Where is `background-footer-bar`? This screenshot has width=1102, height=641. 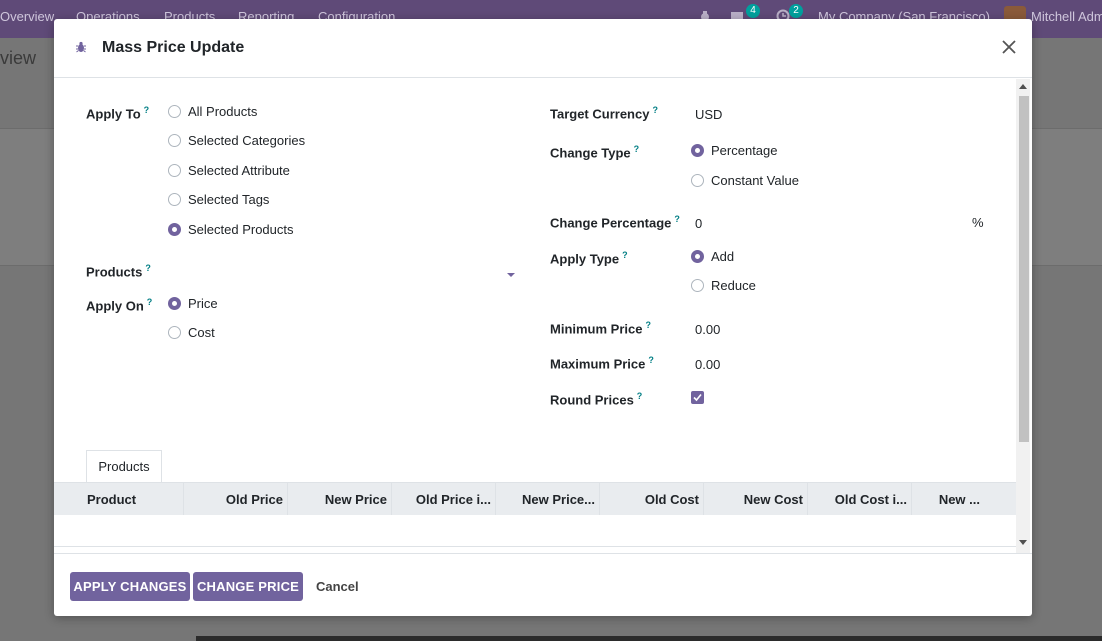
background-footer-bar is located at coordinates (649, 638).